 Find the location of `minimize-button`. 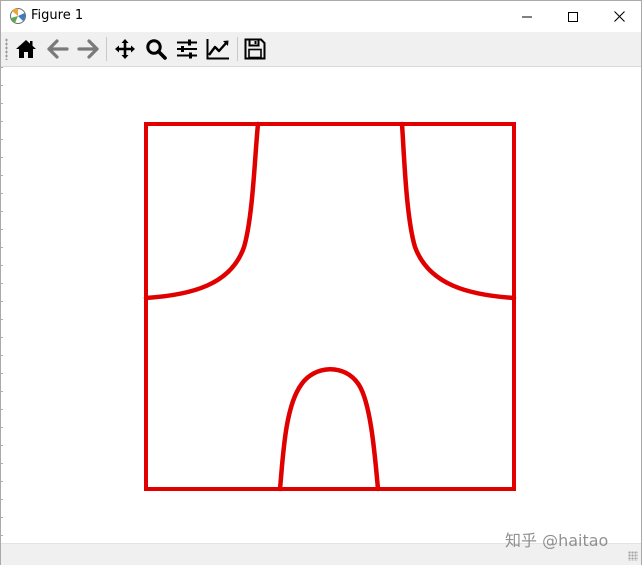

minimize-button is located at coordinates (527, 16).